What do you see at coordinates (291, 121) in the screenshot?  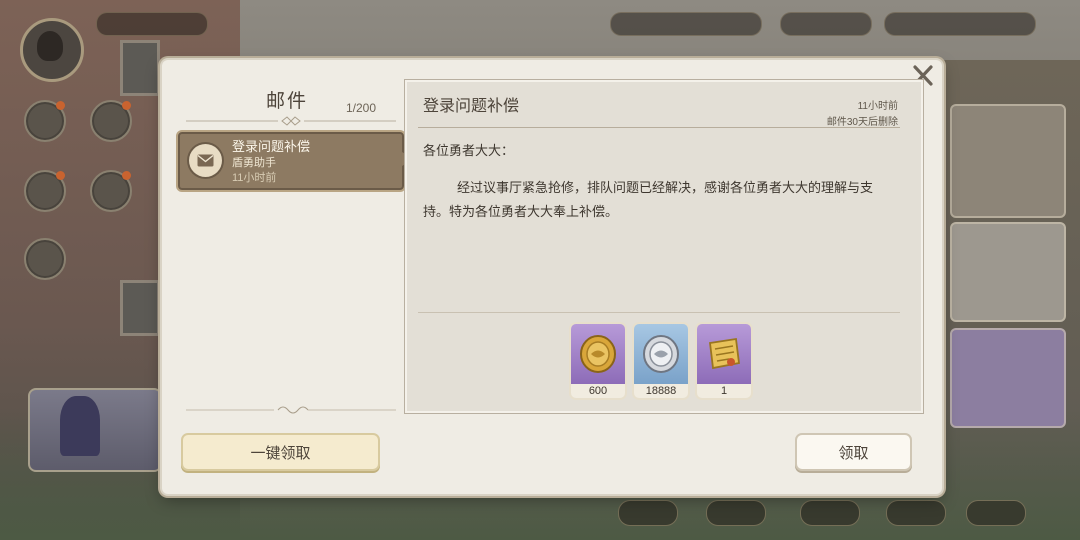 I see `title-divider-ornament` at bounding box center [291, 121].